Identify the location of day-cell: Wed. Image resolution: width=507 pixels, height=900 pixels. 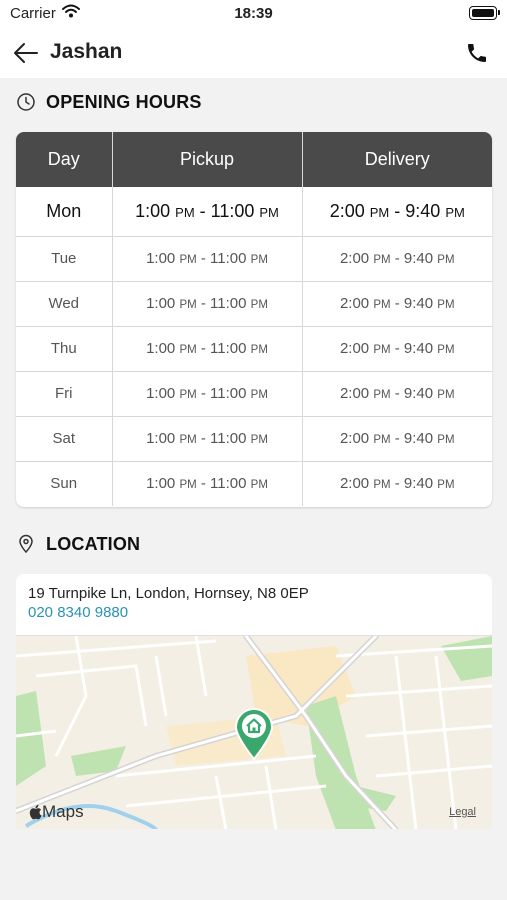
(64, 304).